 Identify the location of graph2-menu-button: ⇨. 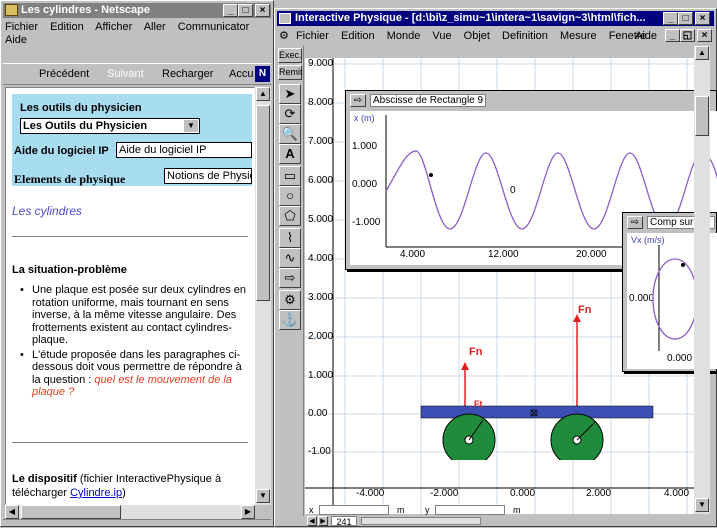
(635, 222).